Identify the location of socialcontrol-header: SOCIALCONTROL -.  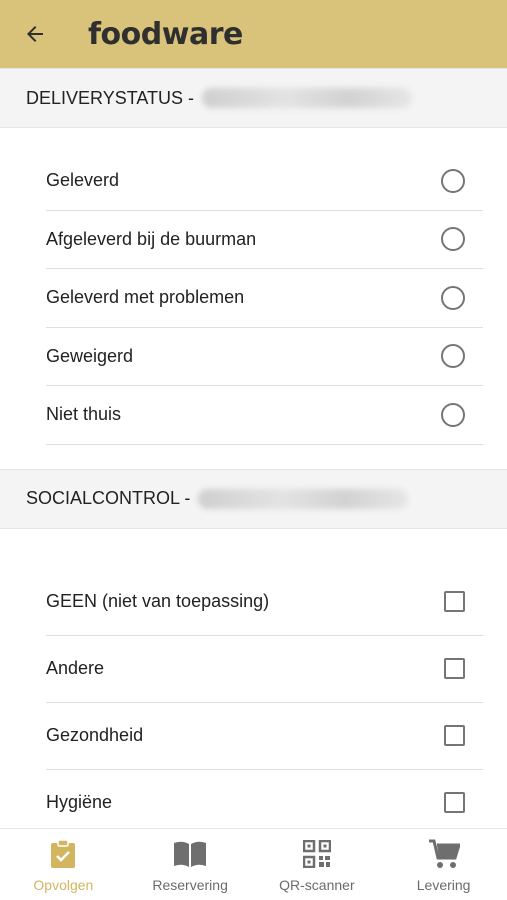
(253, 498).